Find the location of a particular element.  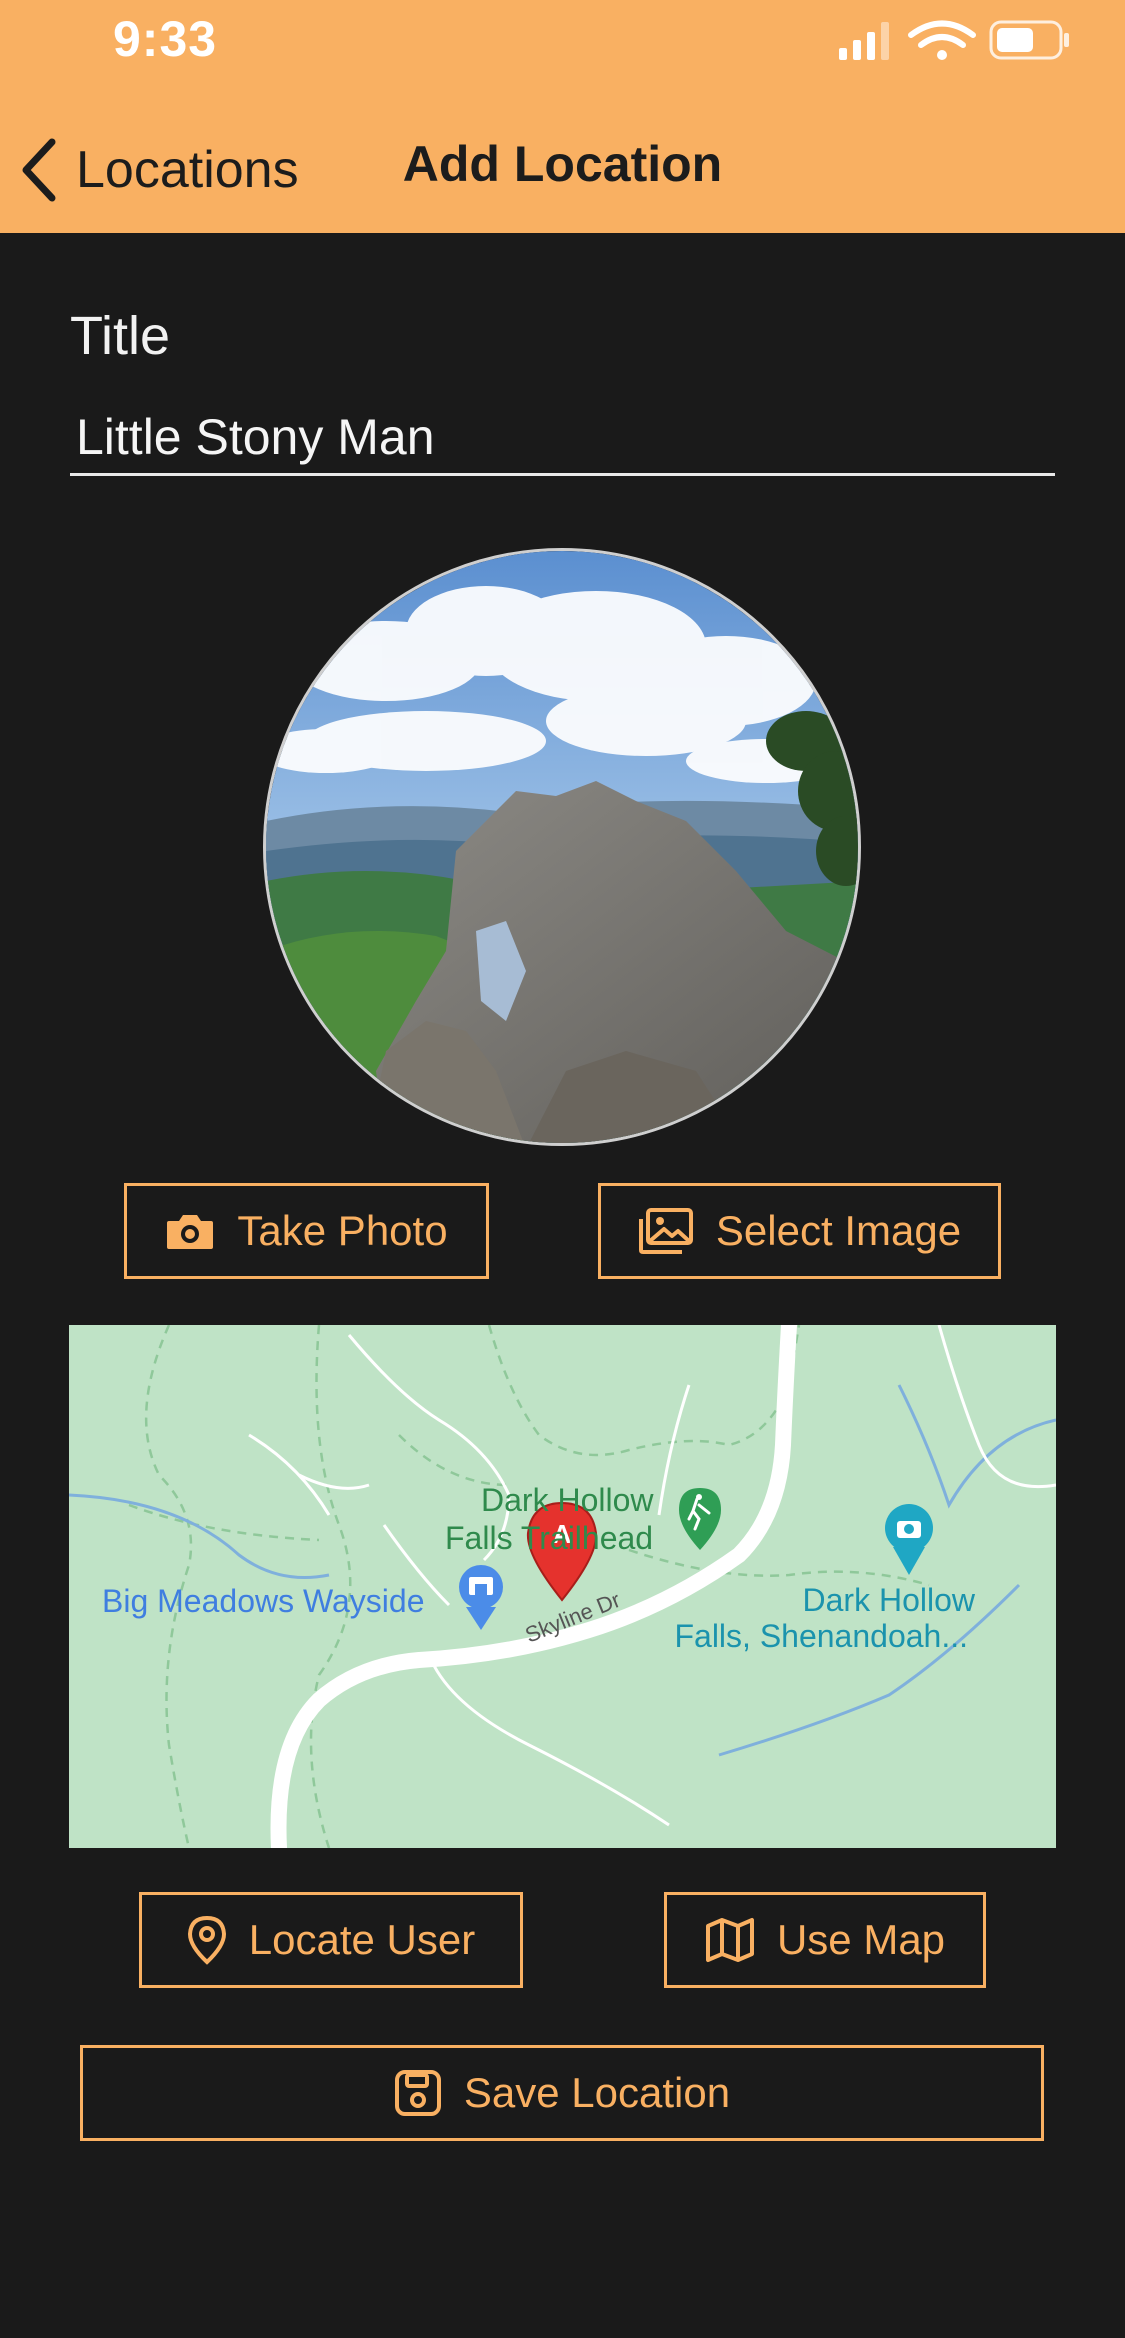

save-location-button: Save Location is located at coordinates (562, 2093).